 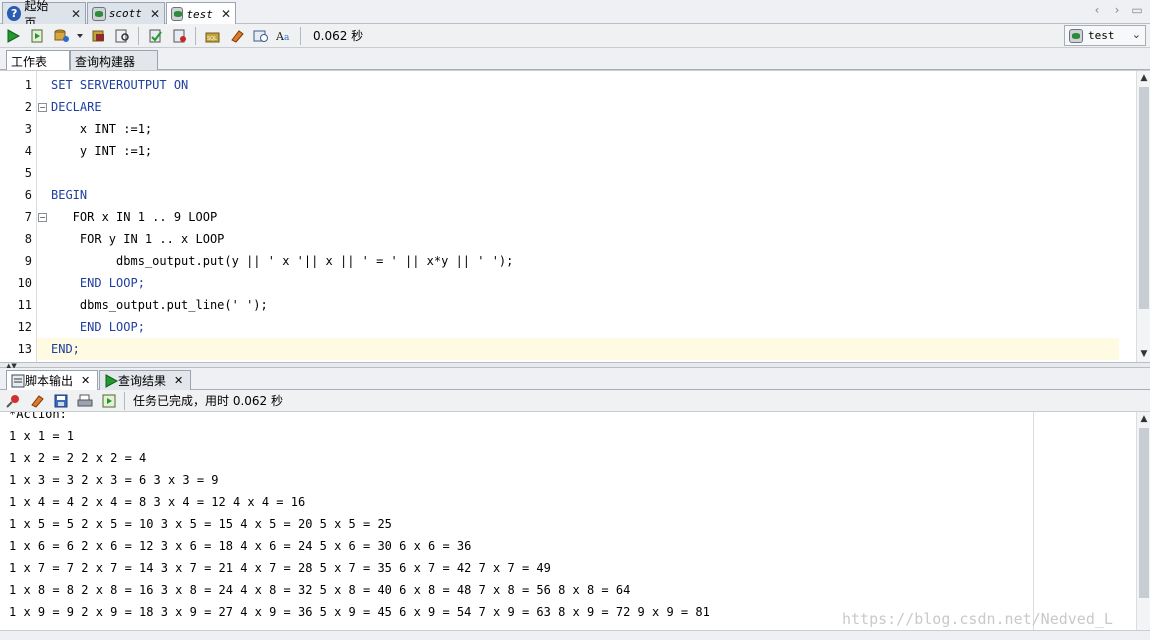 I want to click on code-line-text: DECLARE, so click(x=76, y=107).